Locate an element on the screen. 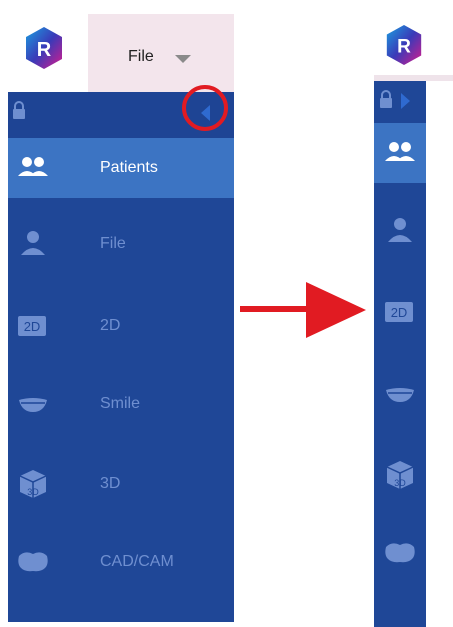 This screenshot has height=627, width=453. sidebar-item-label: File is located at coordinates (113, 243).